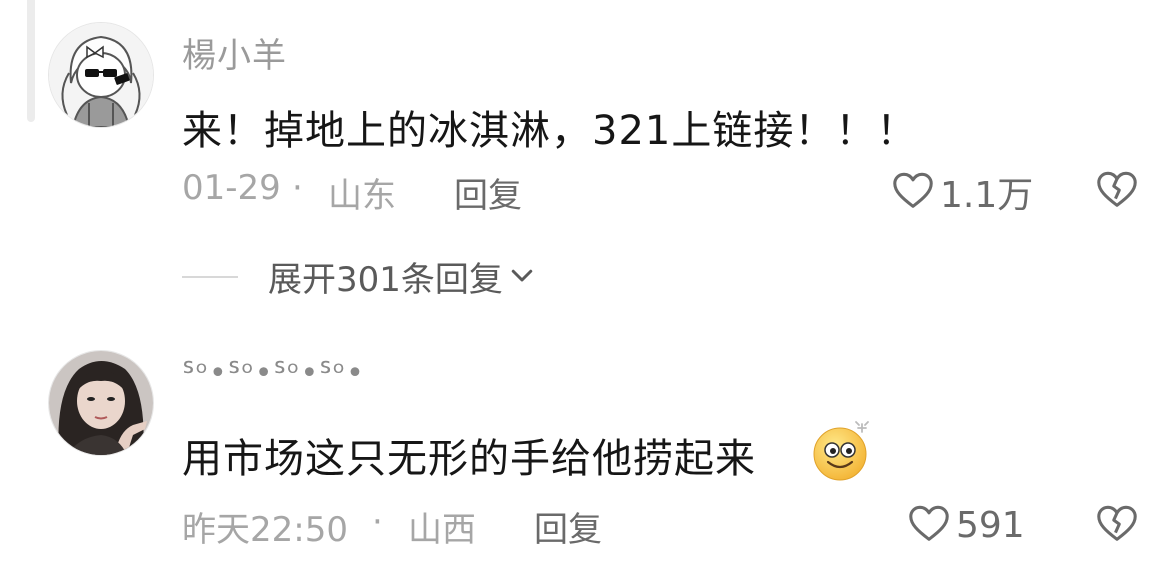  Describe the element at coordinates (522, 277) in the screenshot. I see `chevron-down-icon` at that location.